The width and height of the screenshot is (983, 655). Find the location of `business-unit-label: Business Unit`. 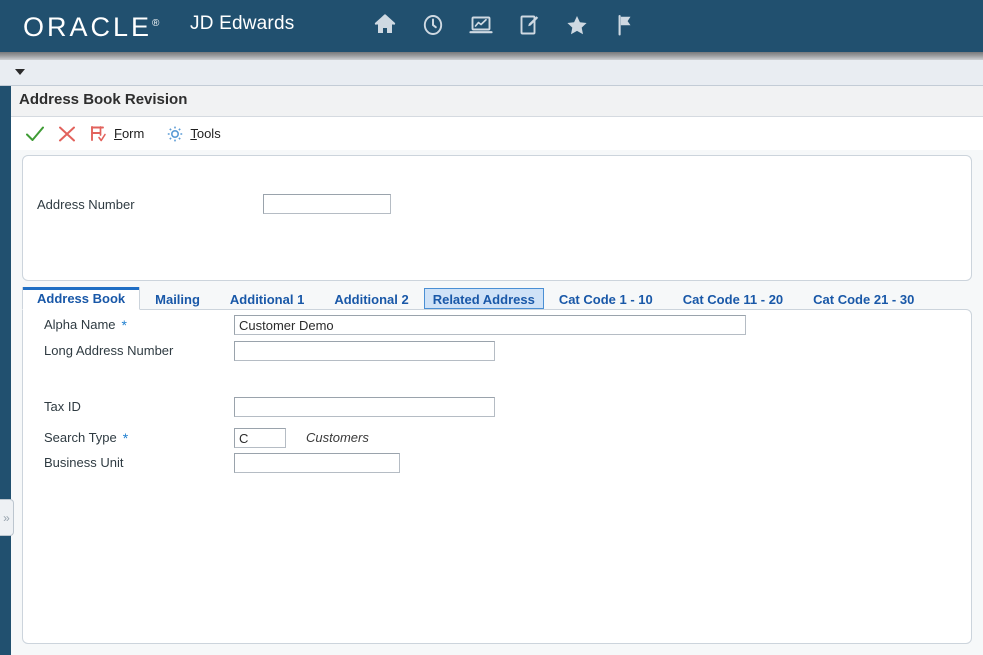

business-unit-label: Business Unit is located at coordinates (84, 462).